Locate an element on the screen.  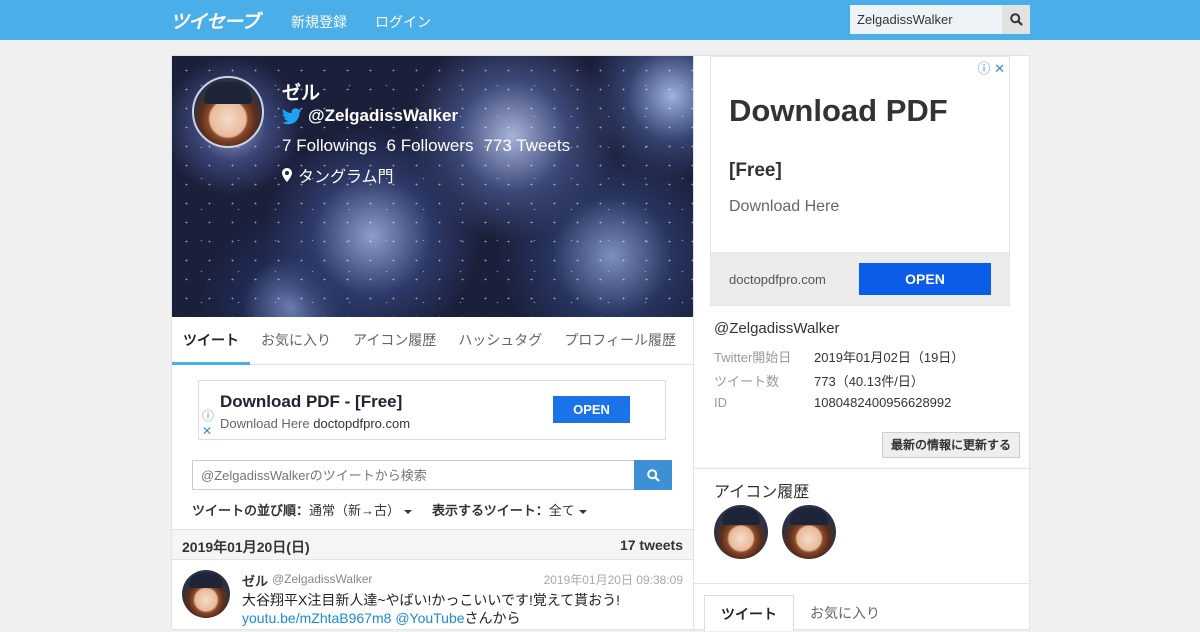
info-key: ツイート数 is located at coordinates (747, 381).